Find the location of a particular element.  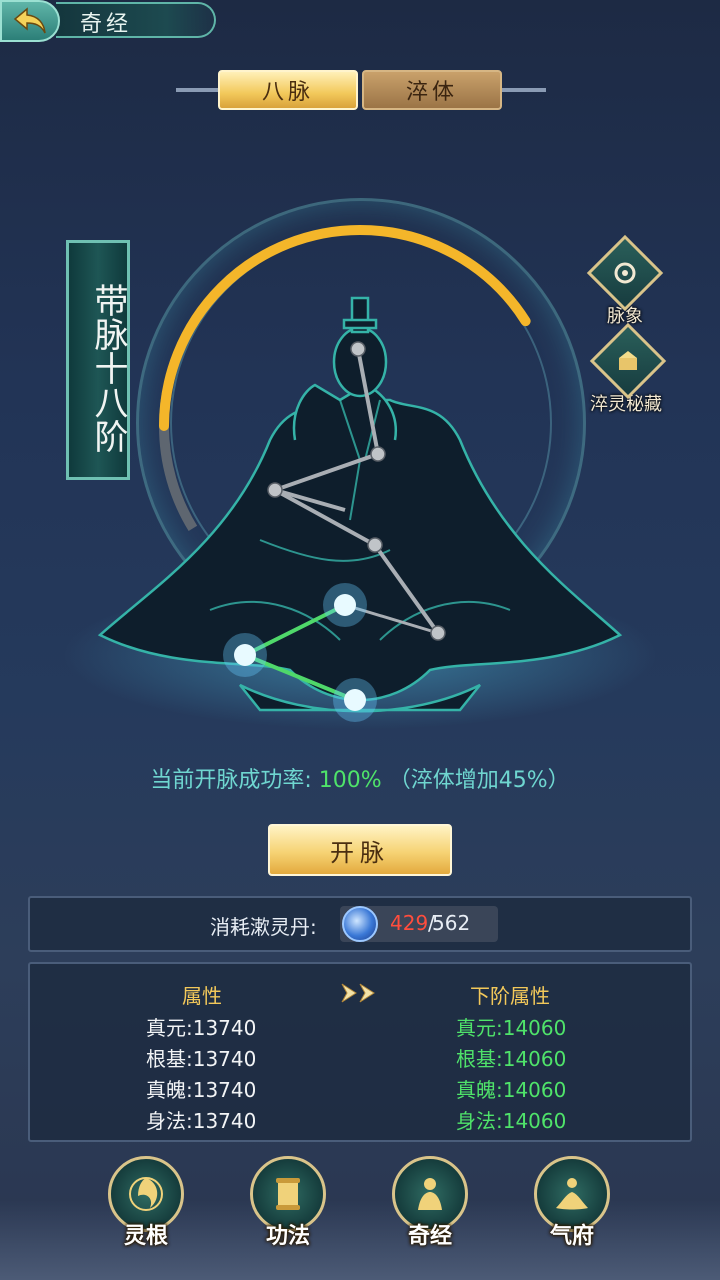

current-attributes-header: 属性 is located at coordinates (202, 996).